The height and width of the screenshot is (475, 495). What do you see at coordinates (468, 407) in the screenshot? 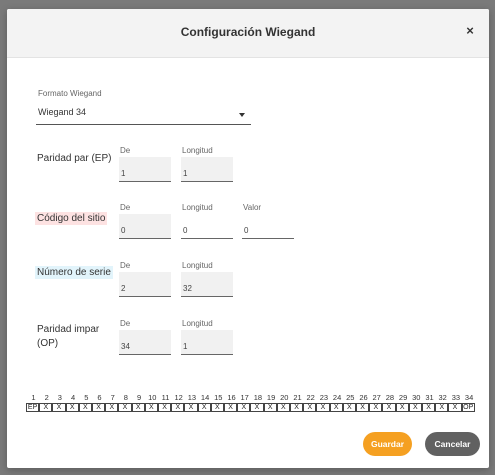
I see `bit-cell: OP` at bounding box center [468, 407].